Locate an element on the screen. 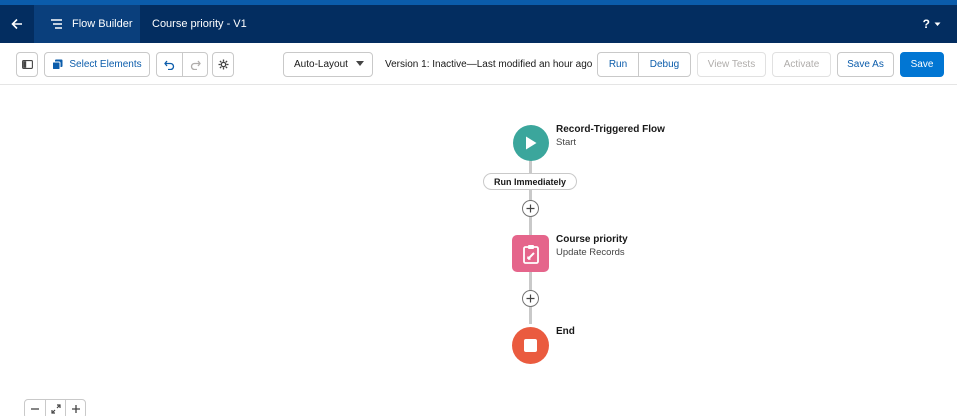 Image resolution: width=957 pixels, height=416 pixels. minus-icon is located at coordinates (35, 409).